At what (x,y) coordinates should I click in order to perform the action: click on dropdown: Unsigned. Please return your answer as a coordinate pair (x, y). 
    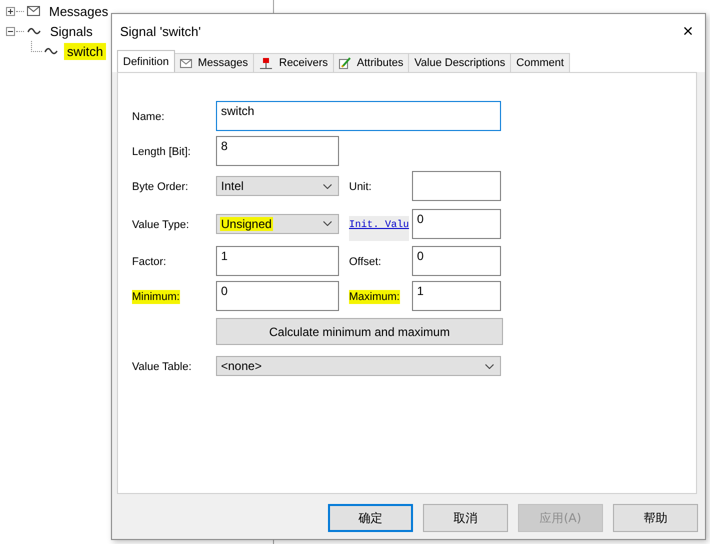
    Looking at the image, I should click on (277, 224).